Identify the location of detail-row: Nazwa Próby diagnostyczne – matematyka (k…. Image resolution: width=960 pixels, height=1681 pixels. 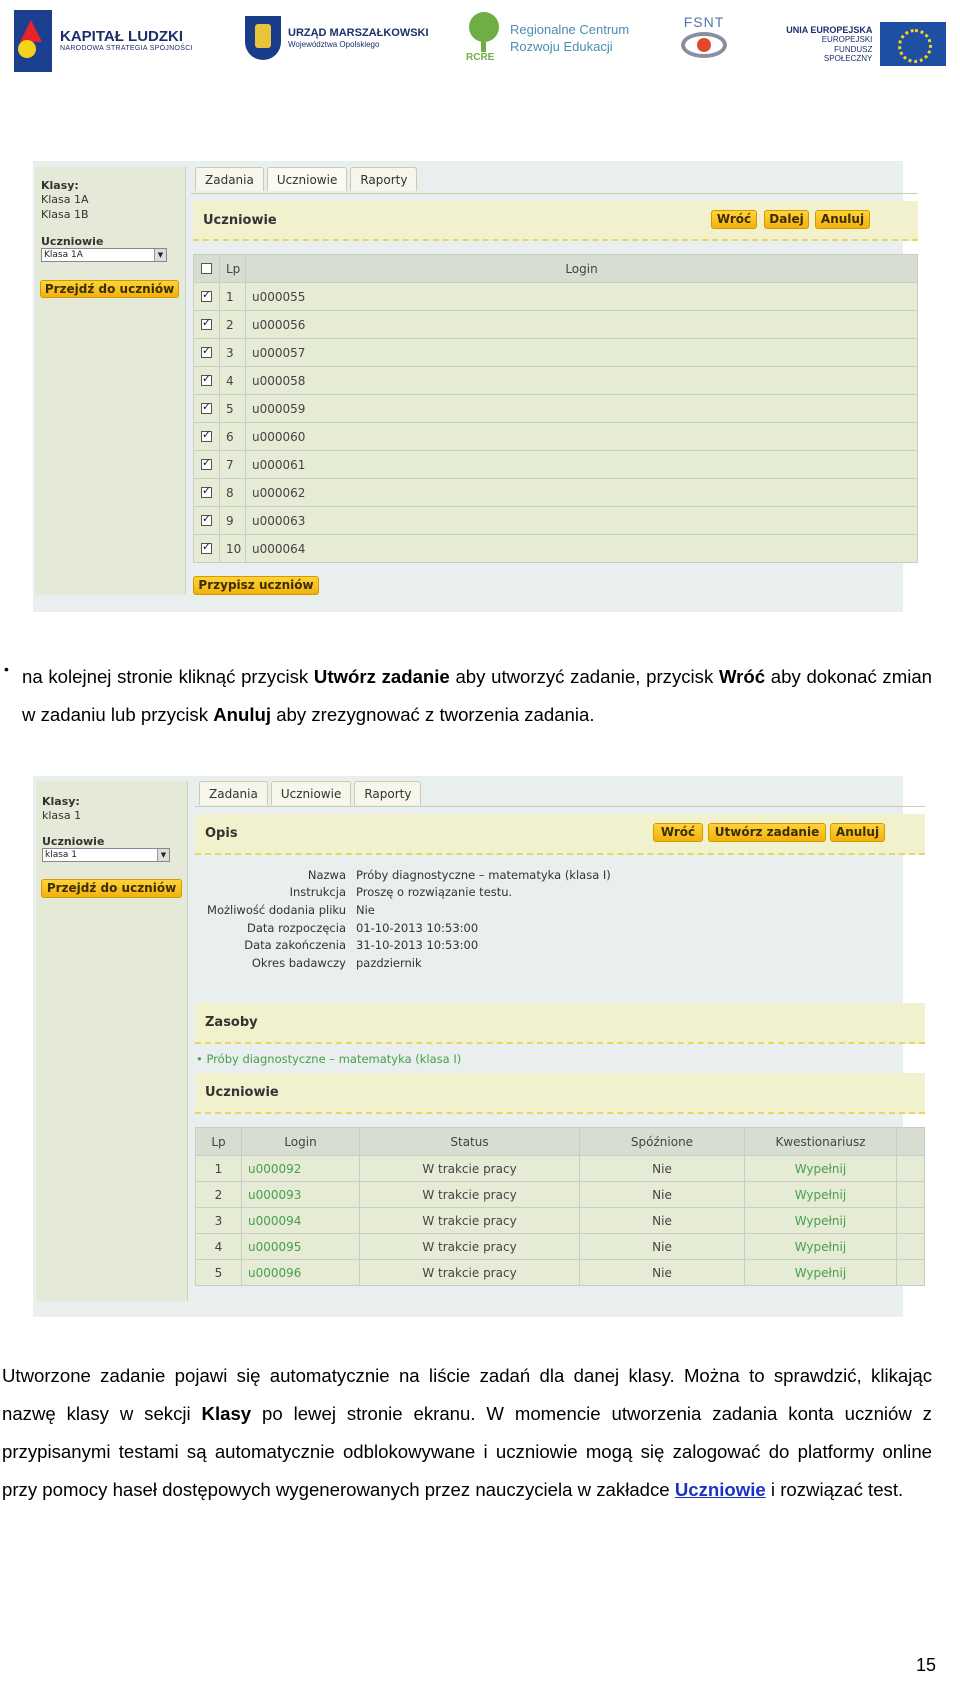
(546, 875).